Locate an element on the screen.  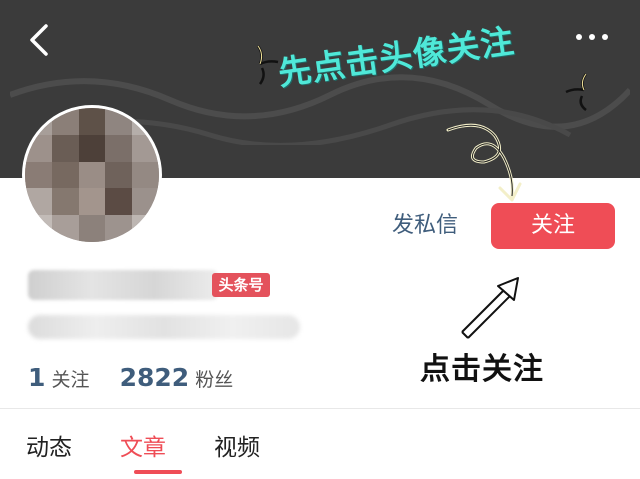
active-tab-indicator is located at coordinates (158, 472).